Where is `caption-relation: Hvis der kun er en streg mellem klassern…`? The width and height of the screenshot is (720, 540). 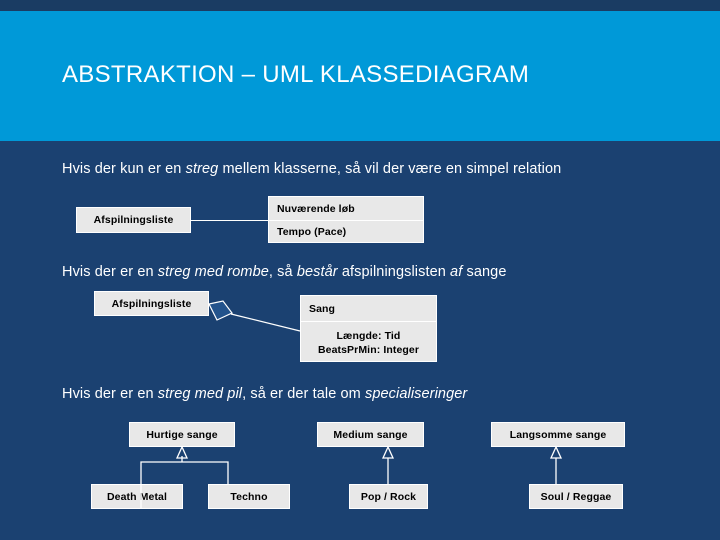
caption-relation: Hvis der kun er en streg mellem klassern… is located at coordinates (311, 169).